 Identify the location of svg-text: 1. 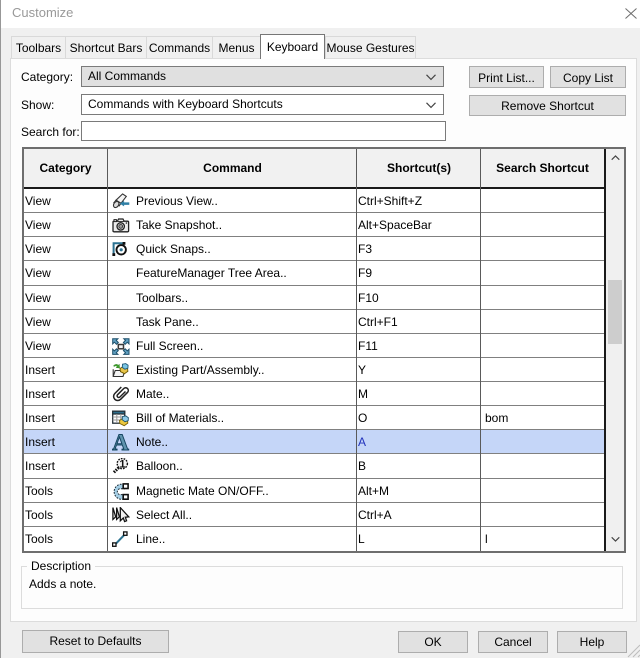
(122, 465).